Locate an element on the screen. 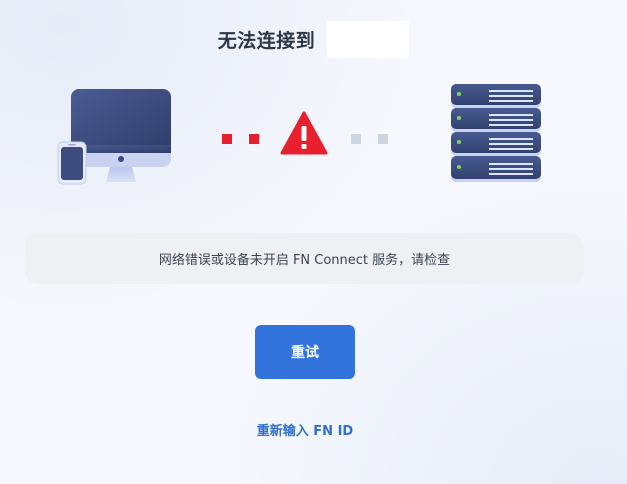 This screenshot has height=484, width=627. reenter-fn-id-link: 重新输入 FN ID is located at coordinates (305, 429).